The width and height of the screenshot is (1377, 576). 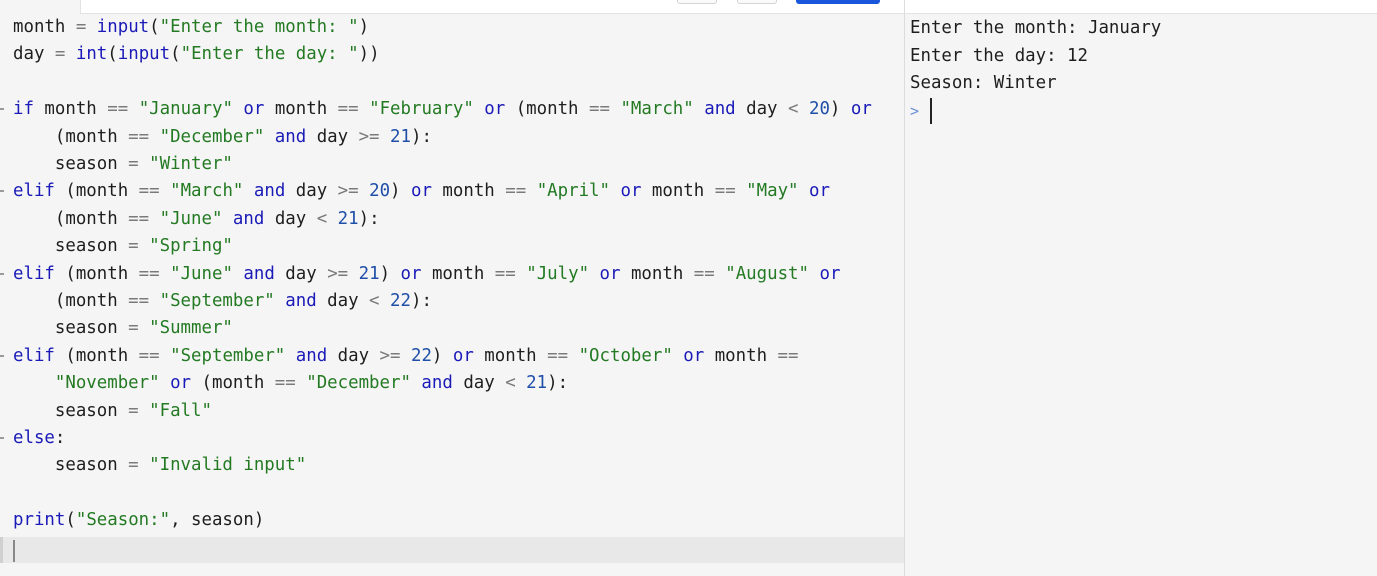 What do you see at coordinates (222, 301) in the screenshot?
I see `code-line: (month == "September" and day < 22):` at bounding box center [222, 301].